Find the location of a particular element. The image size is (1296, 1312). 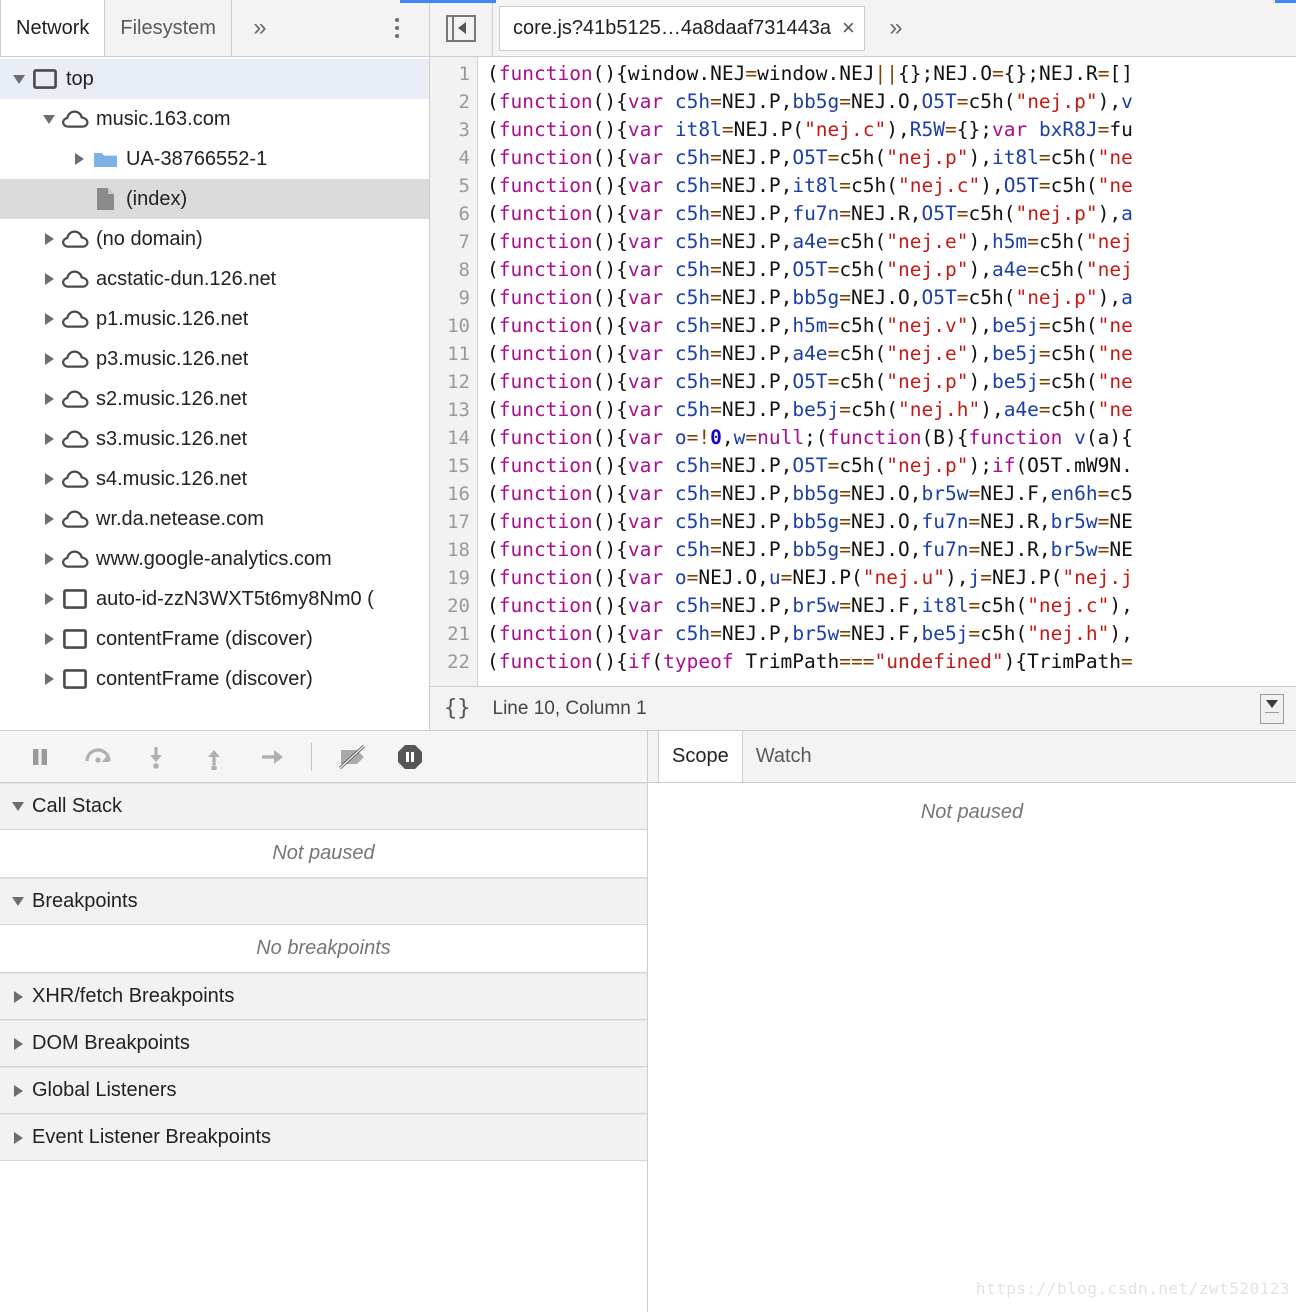

tab-filesystem: Filesystem is located at coordinates (168, 28).